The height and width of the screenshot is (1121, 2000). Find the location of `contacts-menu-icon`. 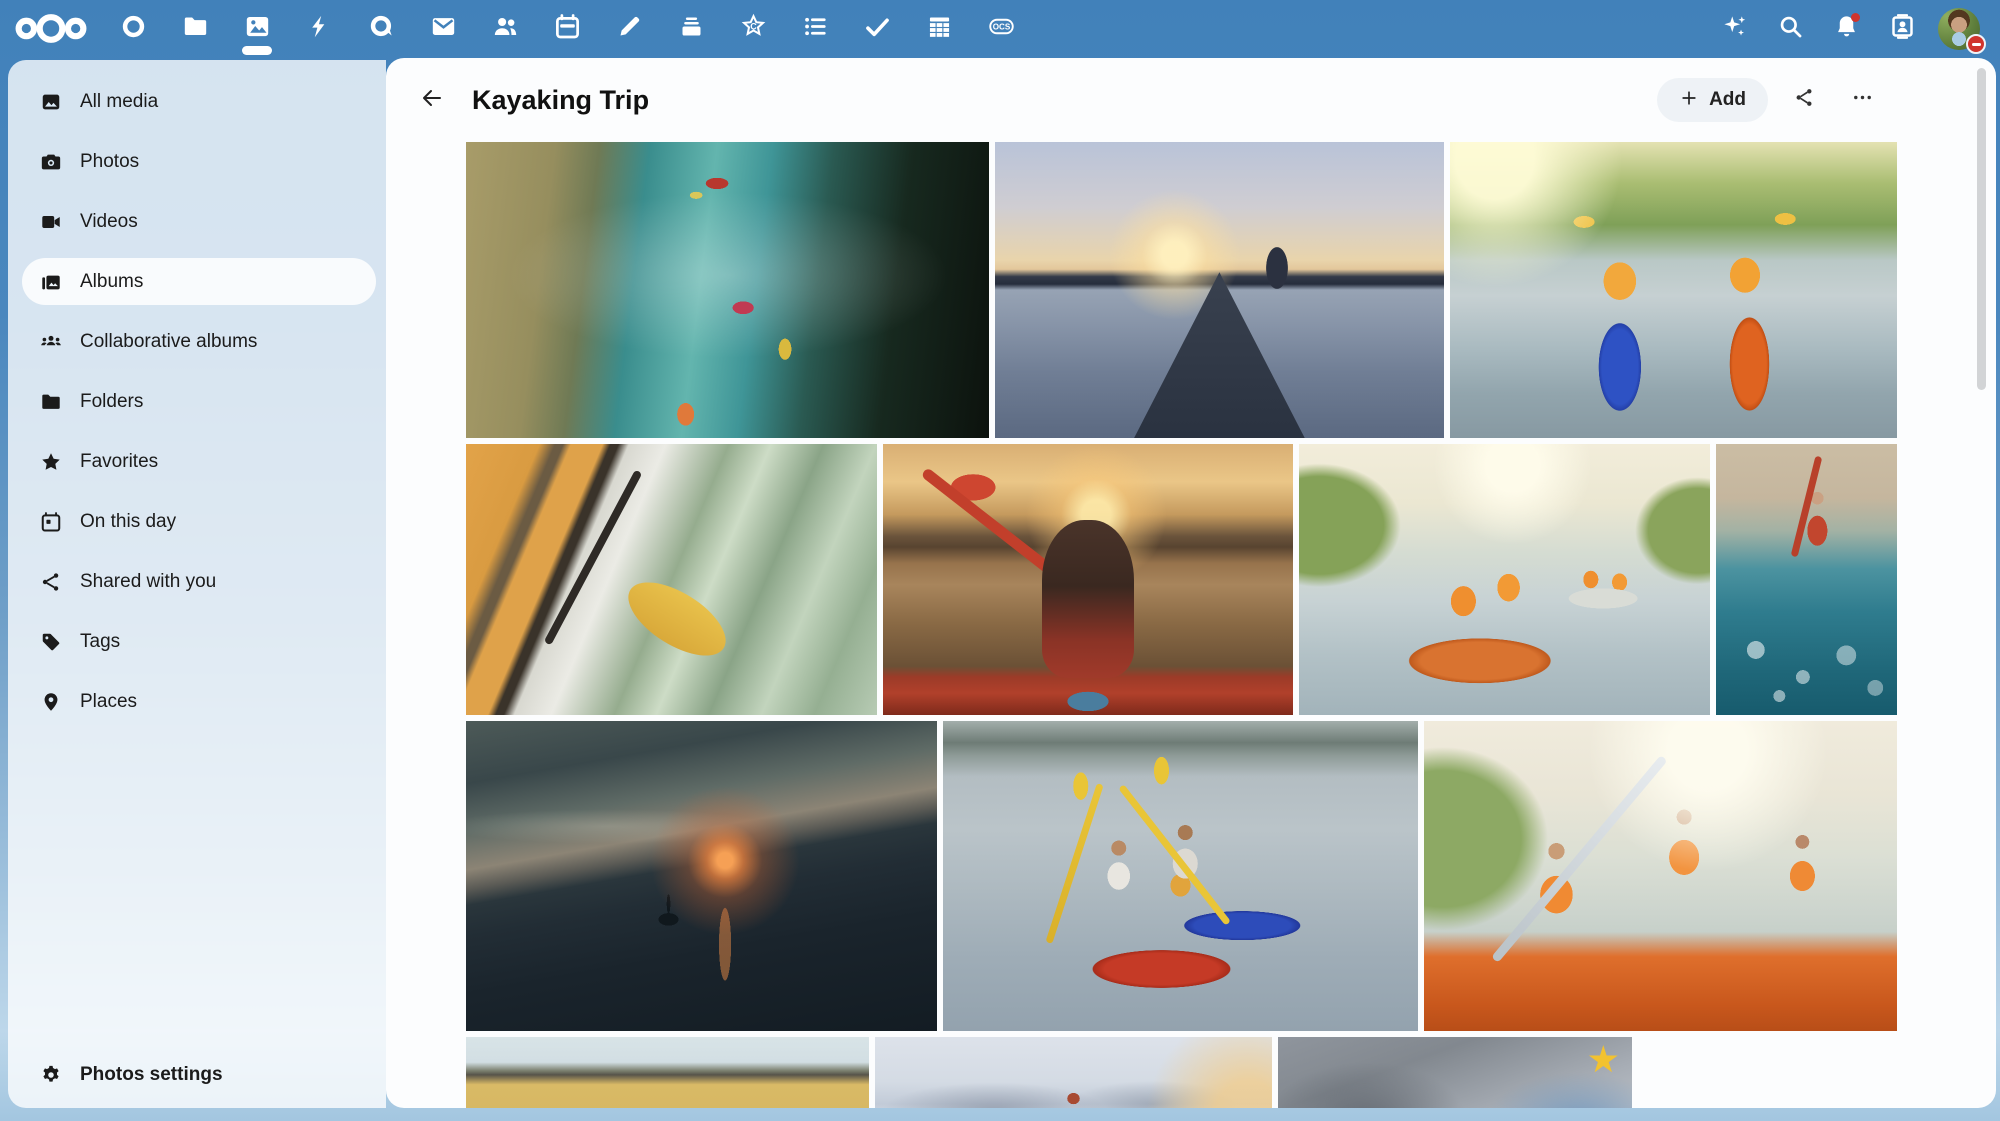

contacts-menu-icon is located at coordinates (1902, 29).